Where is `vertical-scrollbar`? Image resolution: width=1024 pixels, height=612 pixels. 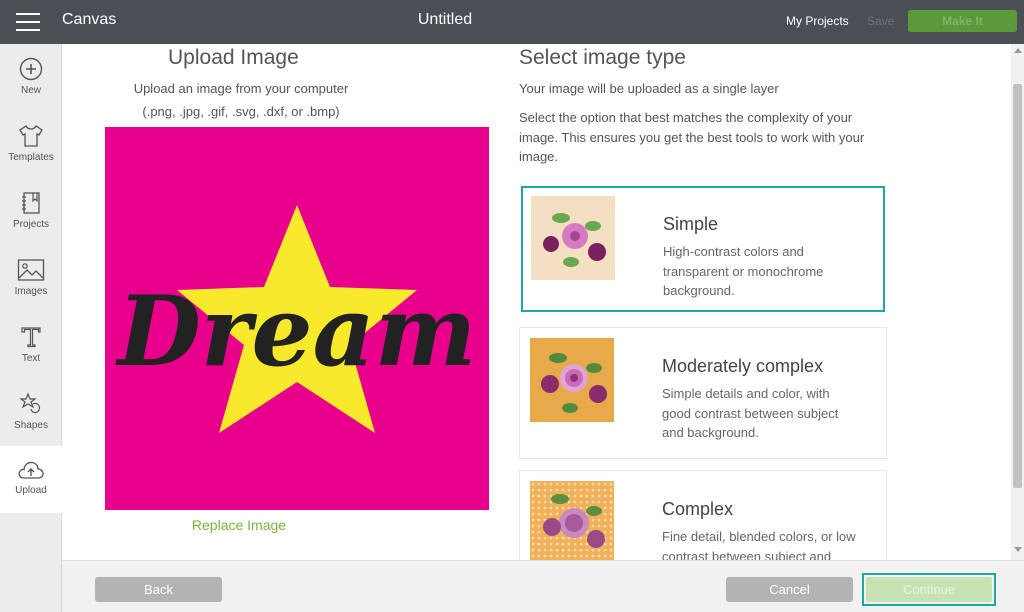 vertical-scrollbar is located at coordinates (1017, 302).